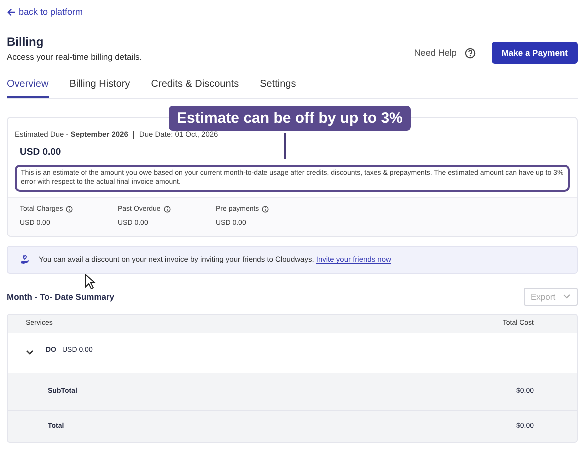 The height and width of the screenshot is (460, 585). I want to click on page-title: Billing, so click(26, 42).